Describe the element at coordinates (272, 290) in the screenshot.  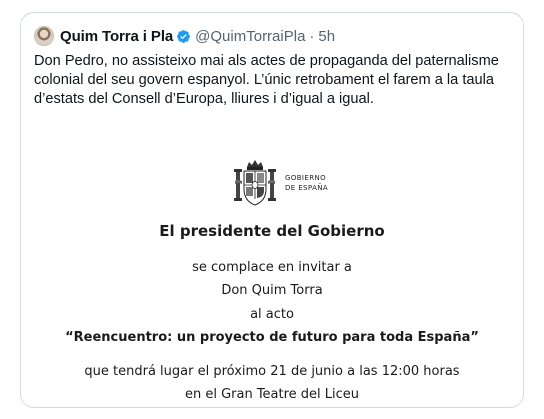
I see `invitation-line-2: Don Quim Torra` at that location.